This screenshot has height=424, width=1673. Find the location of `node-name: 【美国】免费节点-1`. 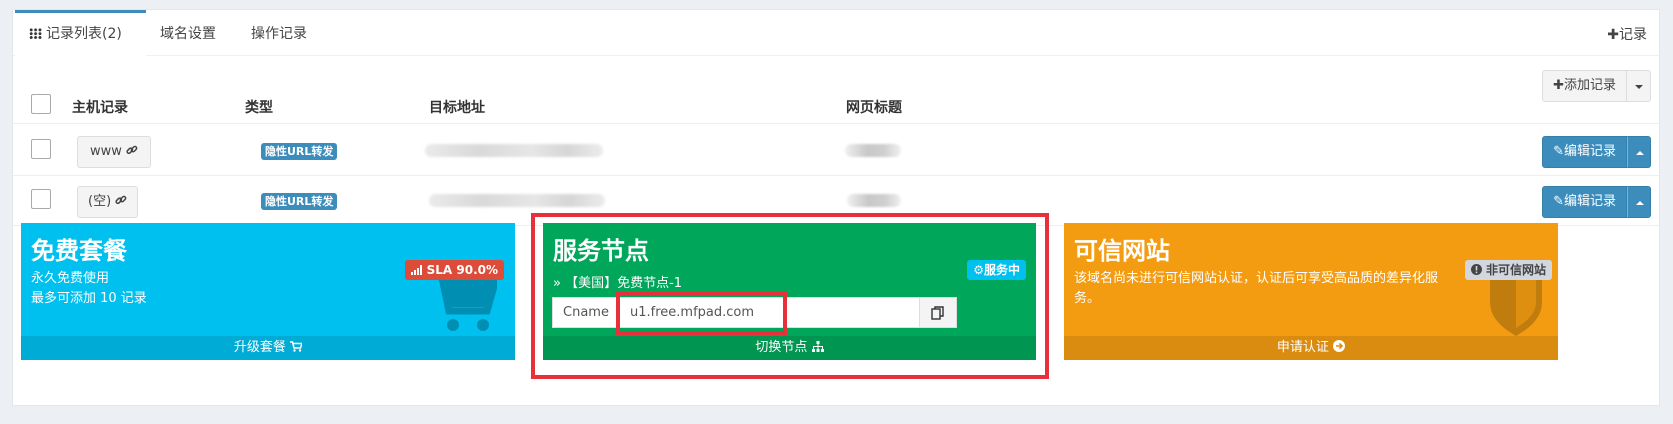

node-name: 【美国】免费节点-1 is located at coordinates (624, 283).